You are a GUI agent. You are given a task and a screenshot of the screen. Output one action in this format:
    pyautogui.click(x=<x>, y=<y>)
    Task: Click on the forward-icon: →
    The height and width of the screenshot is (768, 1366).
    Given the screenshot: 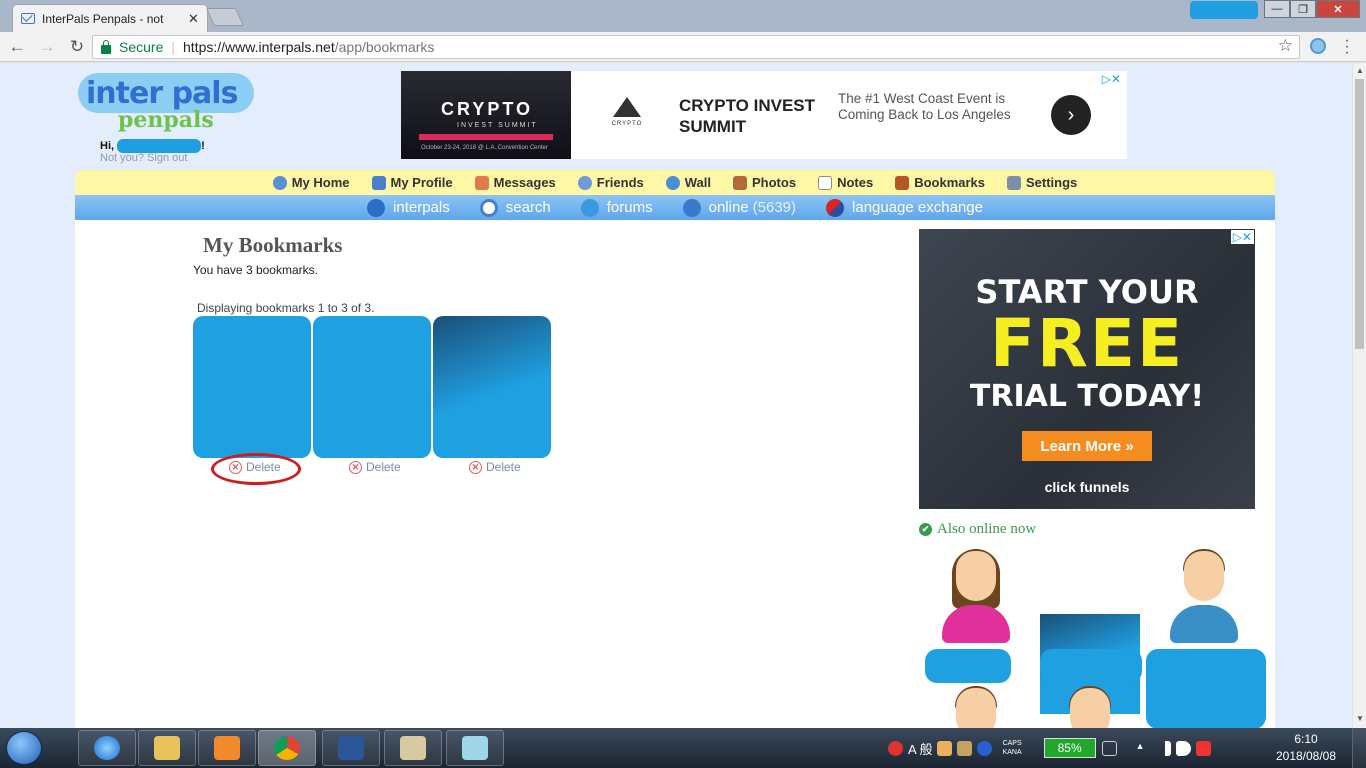 What is the action you would take?
    pyautogui.click(x=47, y=47)
    